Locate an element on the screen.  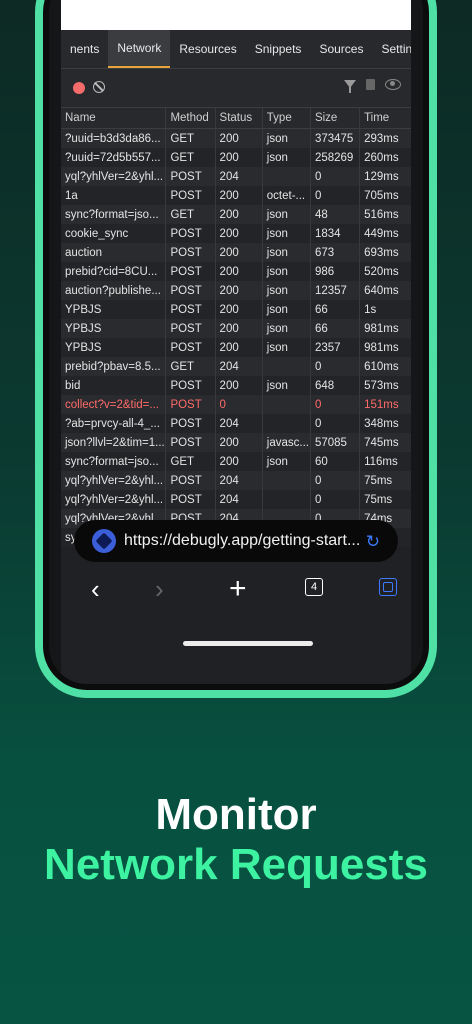
tab-sources: Sources is located at coordinates (341, 49).